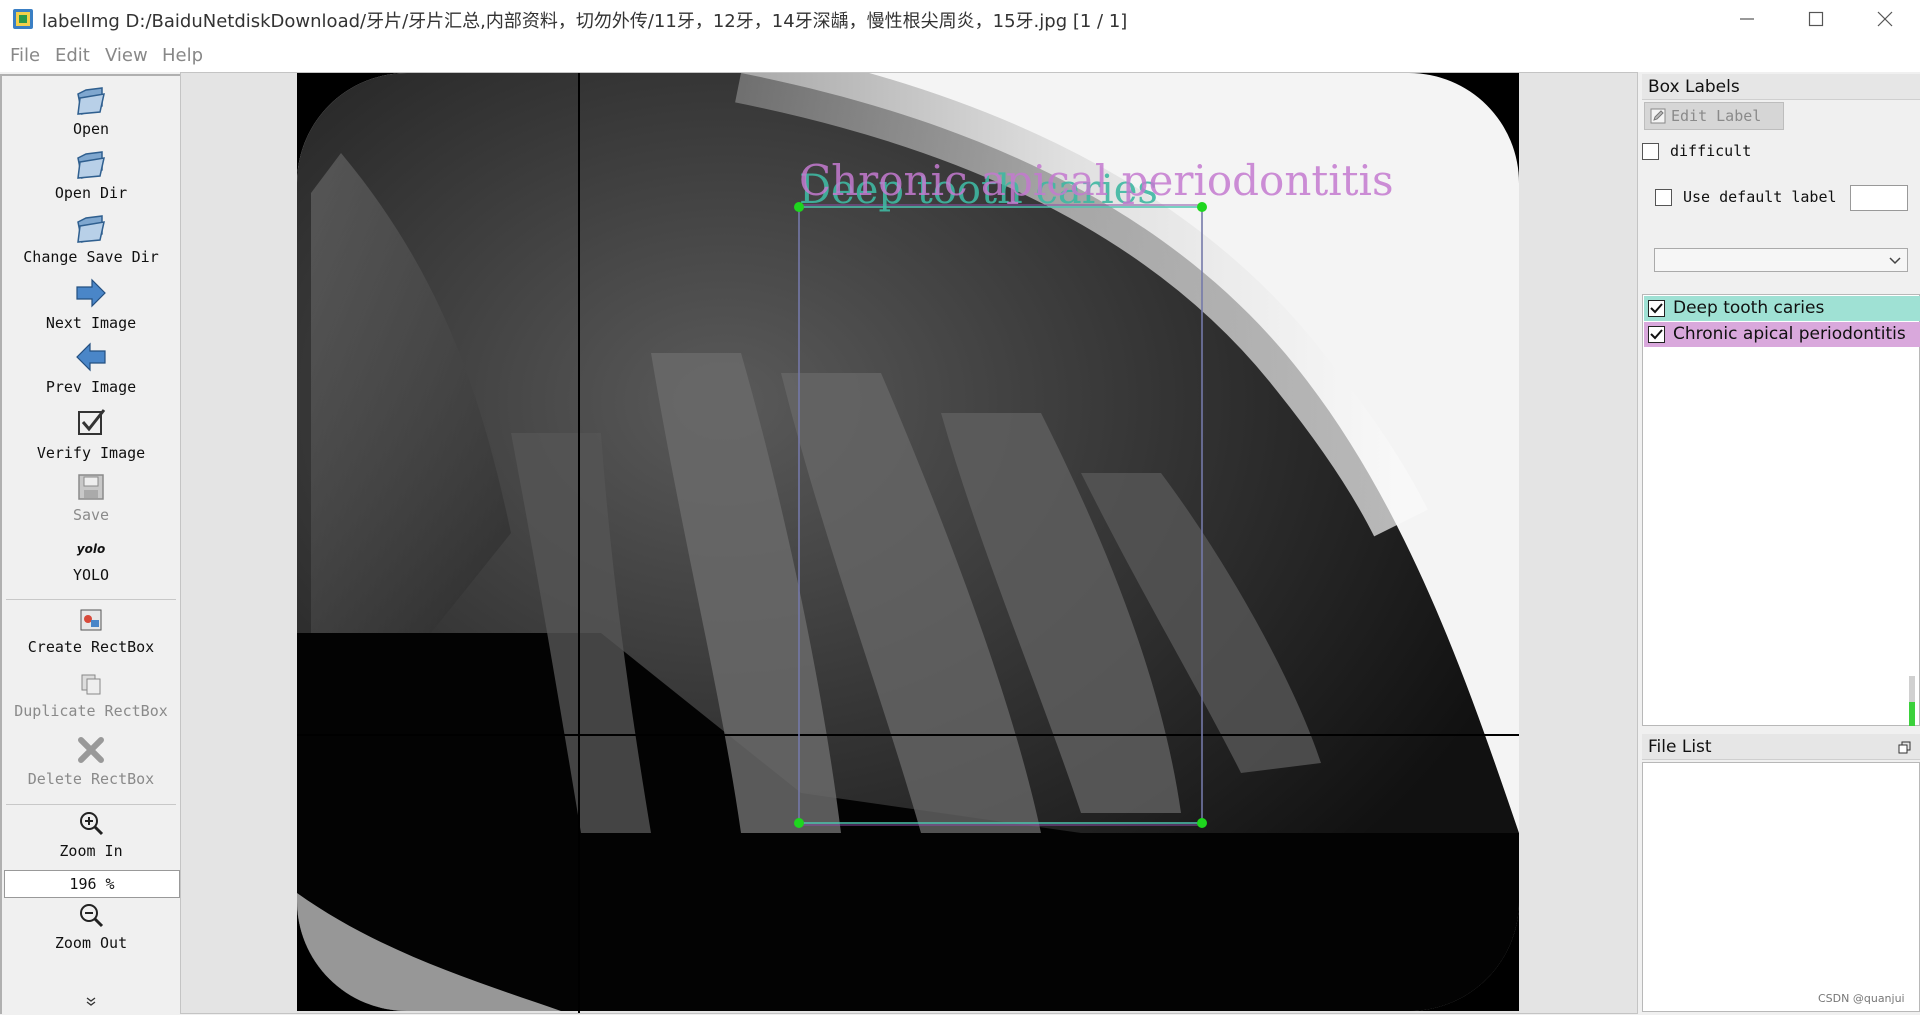 This screenshot has width=1920, height=1015. I want to click on use-default-label-checkbox, so click(1663, 197).